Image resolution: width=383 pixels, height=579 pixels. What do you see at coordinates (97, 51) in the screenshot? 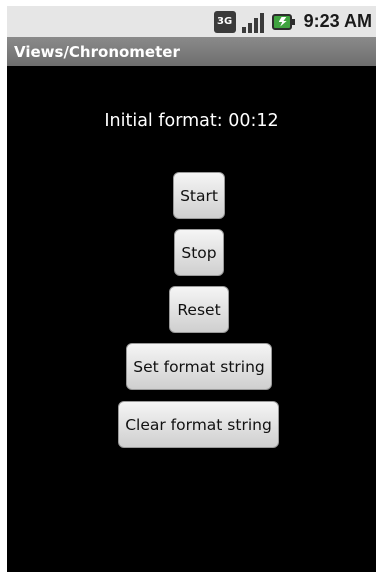
I see `app-title: Views/Chronometer` at bounding box center [97, 51].